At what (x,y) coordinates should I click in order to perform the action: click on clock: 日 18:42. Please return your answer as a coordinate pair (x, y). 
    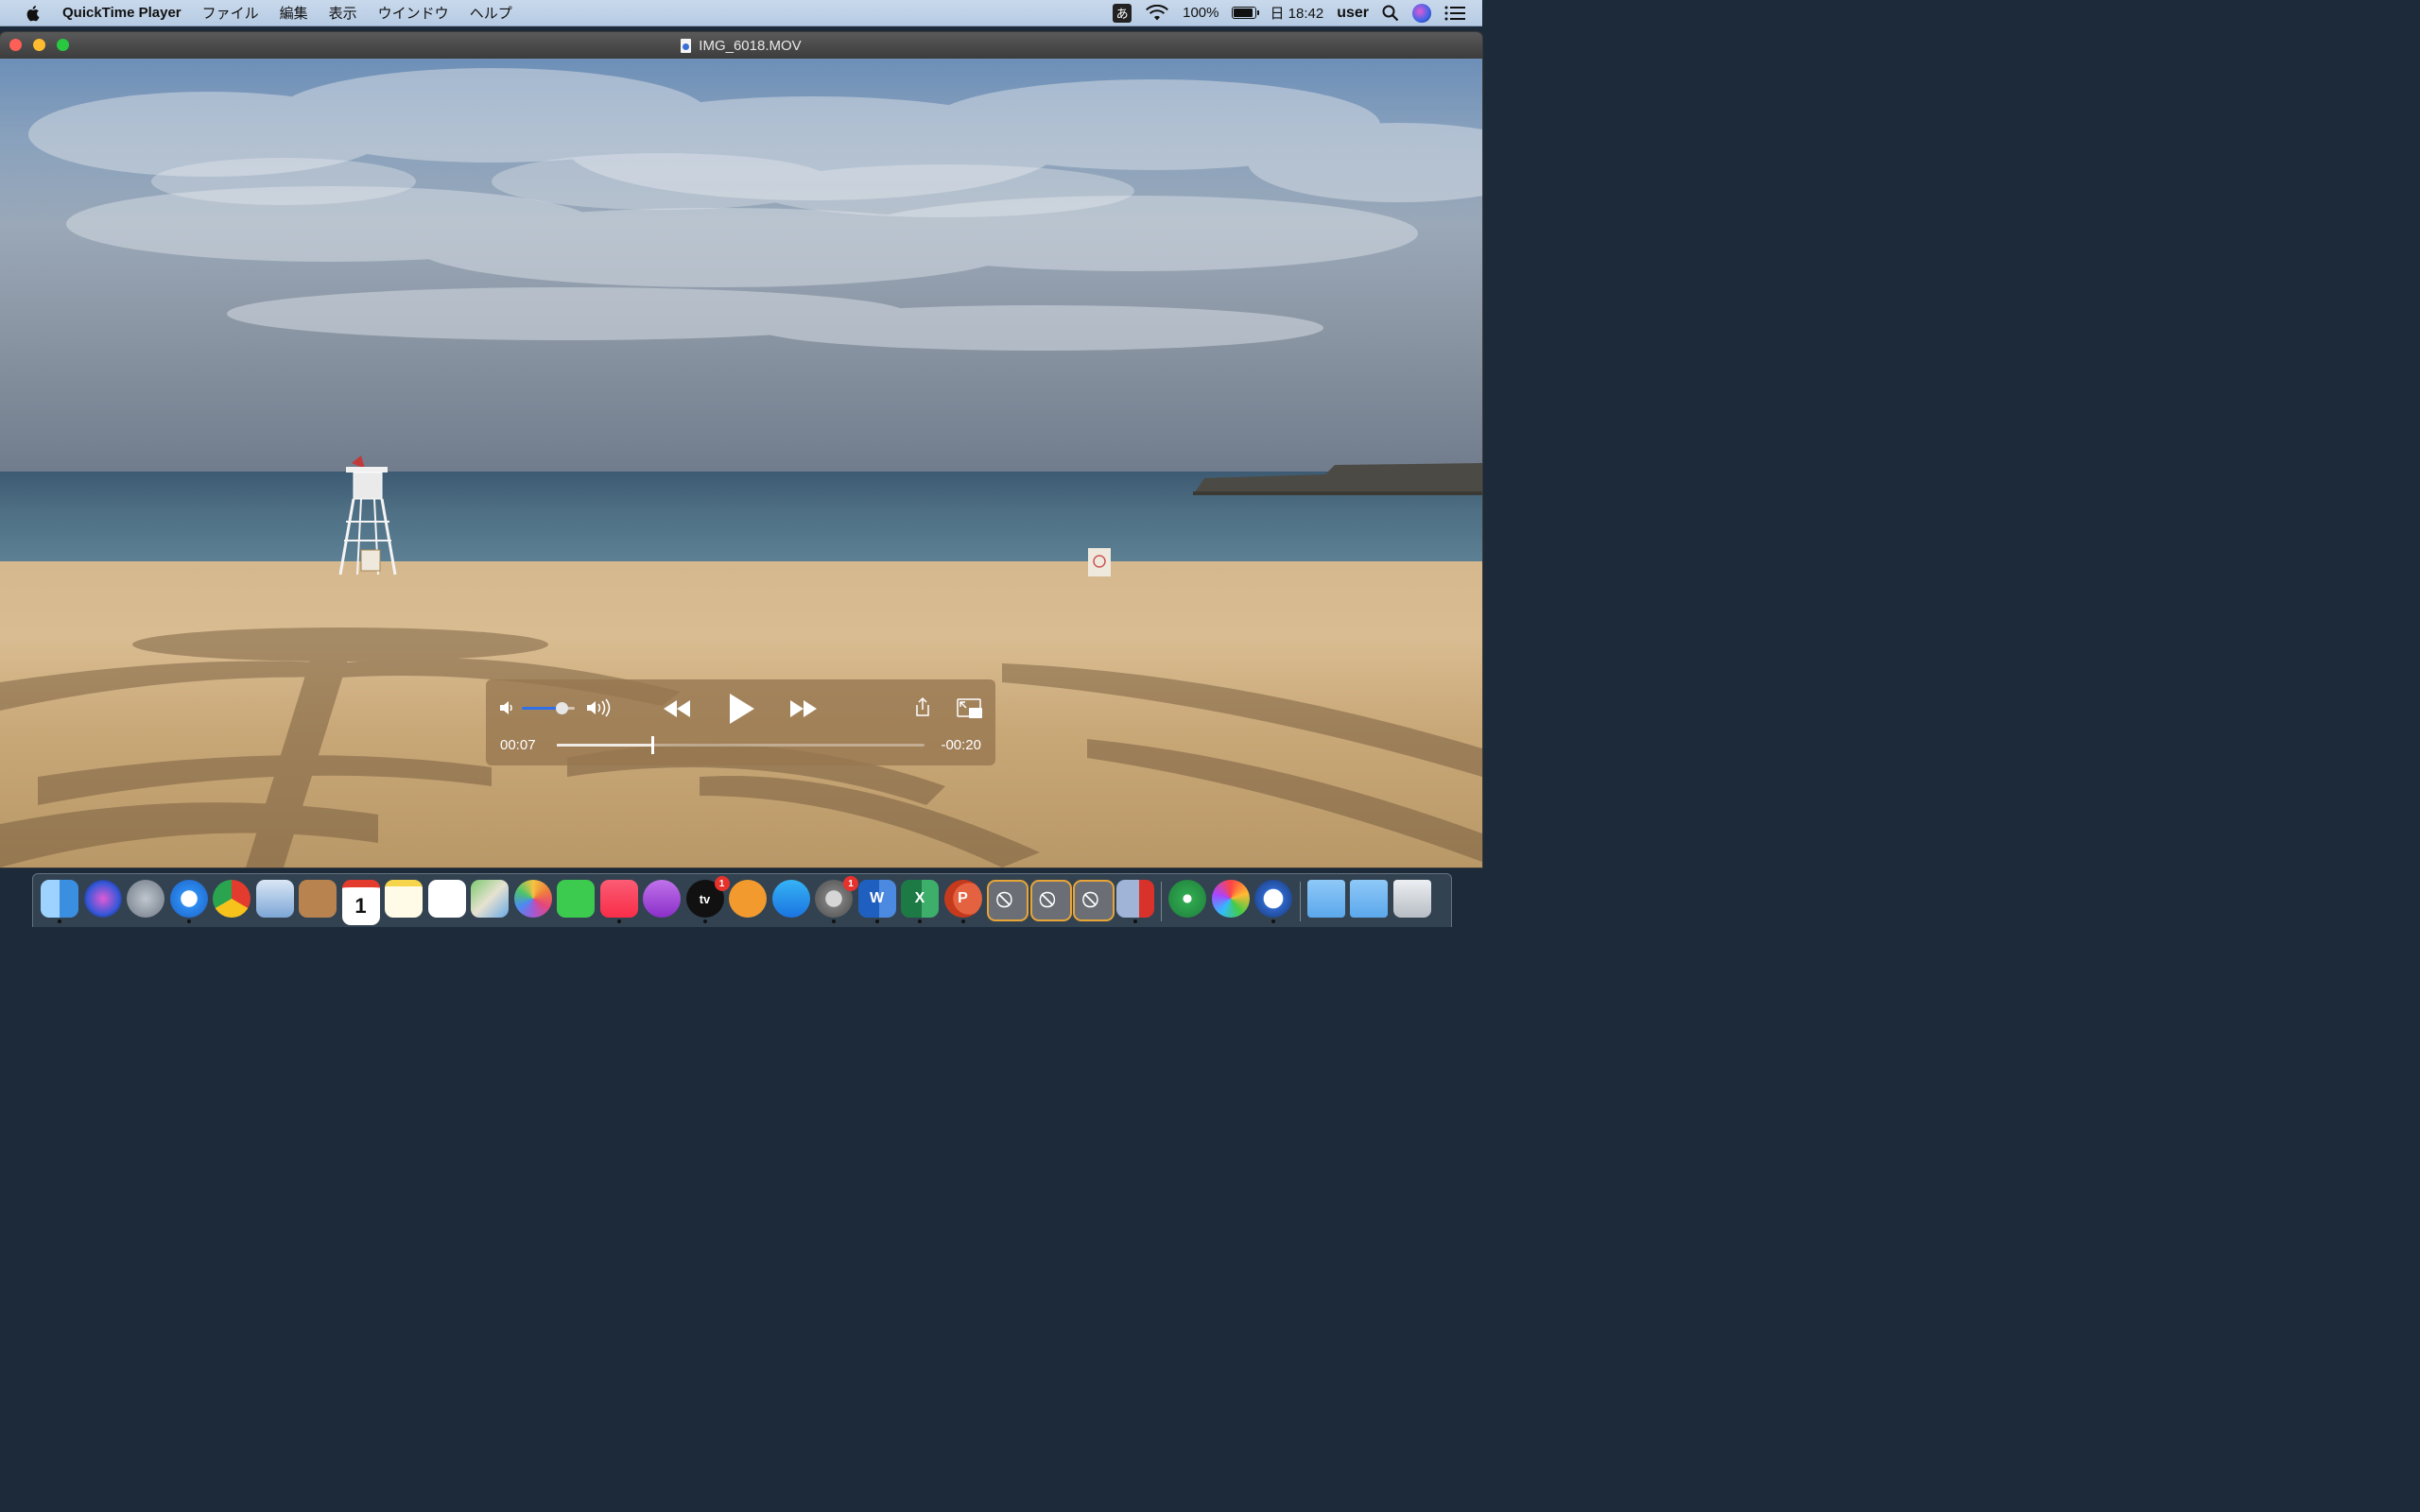
    Looking at the image, I should click on (1296, 13).